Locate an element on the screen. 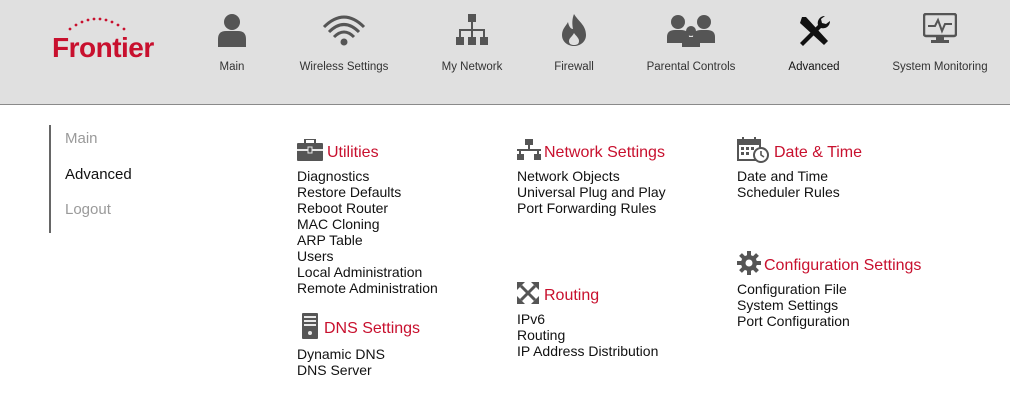  nav-label-parental-controls: Parental Controls is located at coordinates (691, 67).